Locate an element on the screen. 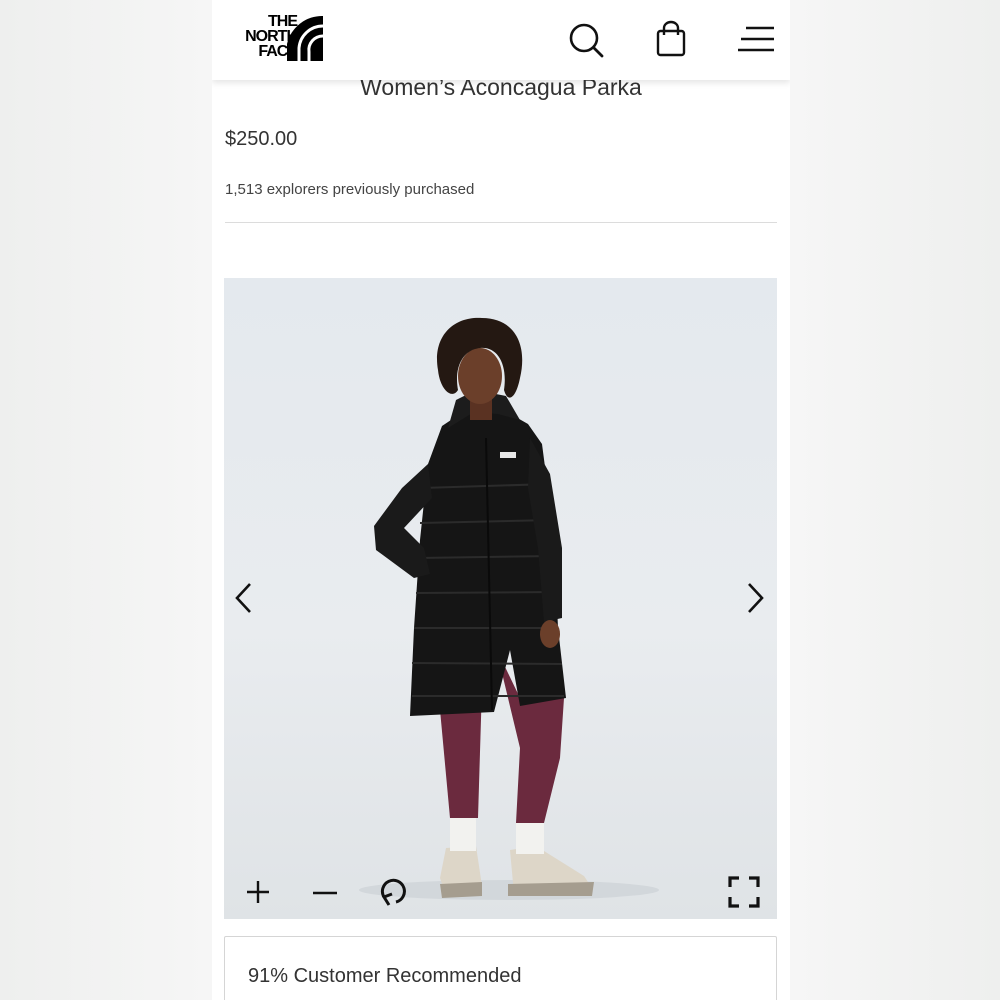  plus-icon is located at coordinates (258, 892).